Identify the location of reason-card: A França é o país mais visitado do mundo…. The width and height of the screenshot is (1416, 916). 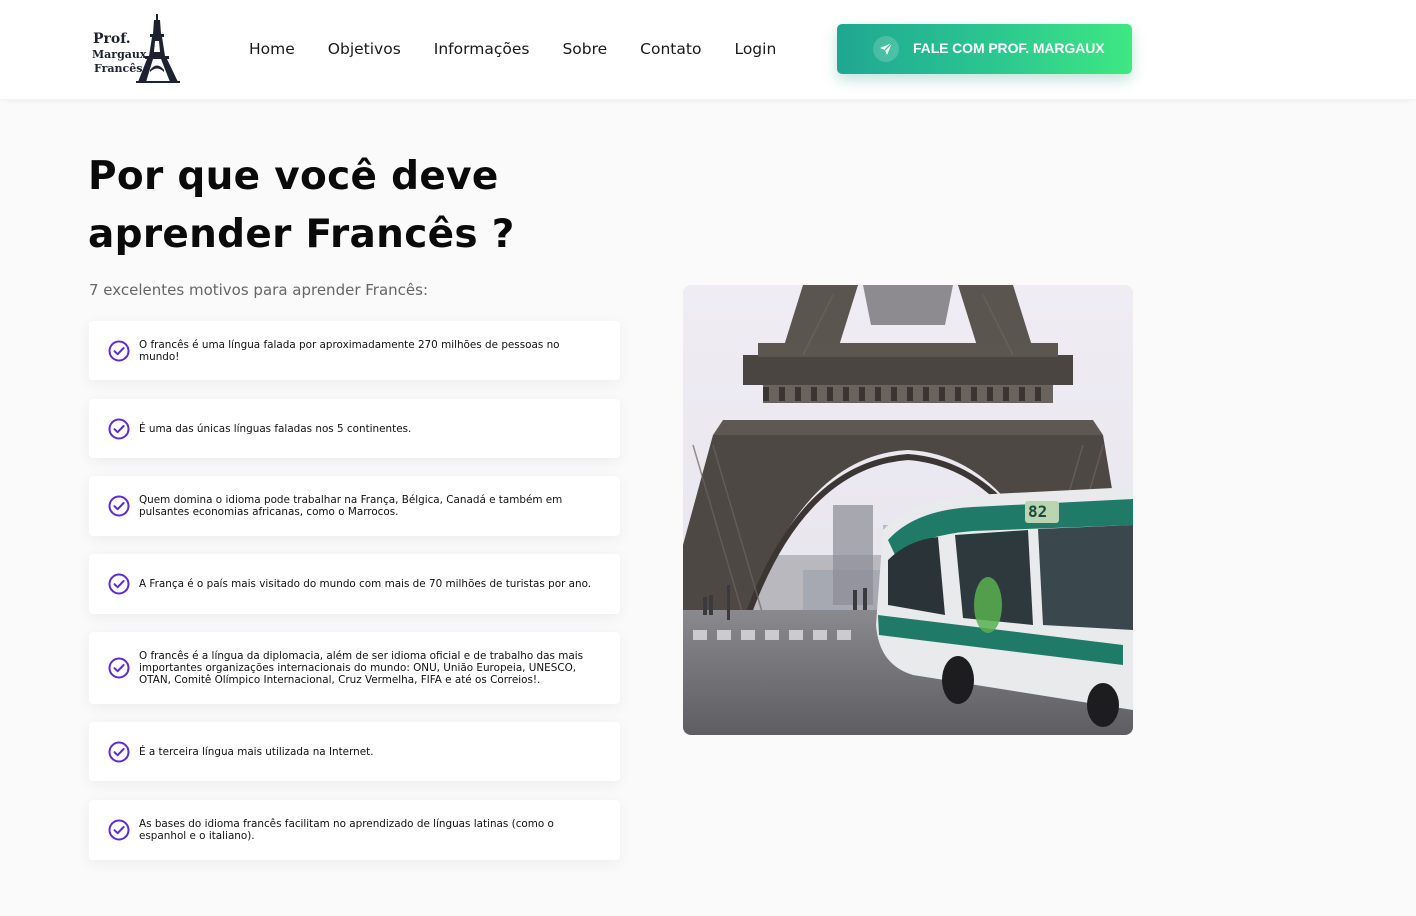
(354, 584).